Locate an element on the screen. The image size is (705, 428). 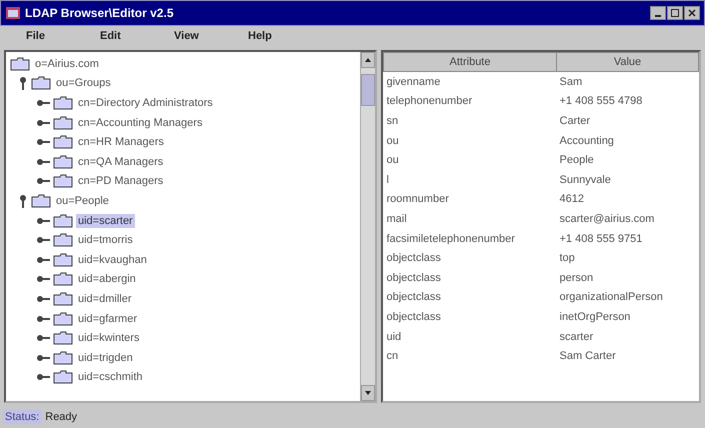
table-cell-text: roomnumber is located at coordinates (418, 200).